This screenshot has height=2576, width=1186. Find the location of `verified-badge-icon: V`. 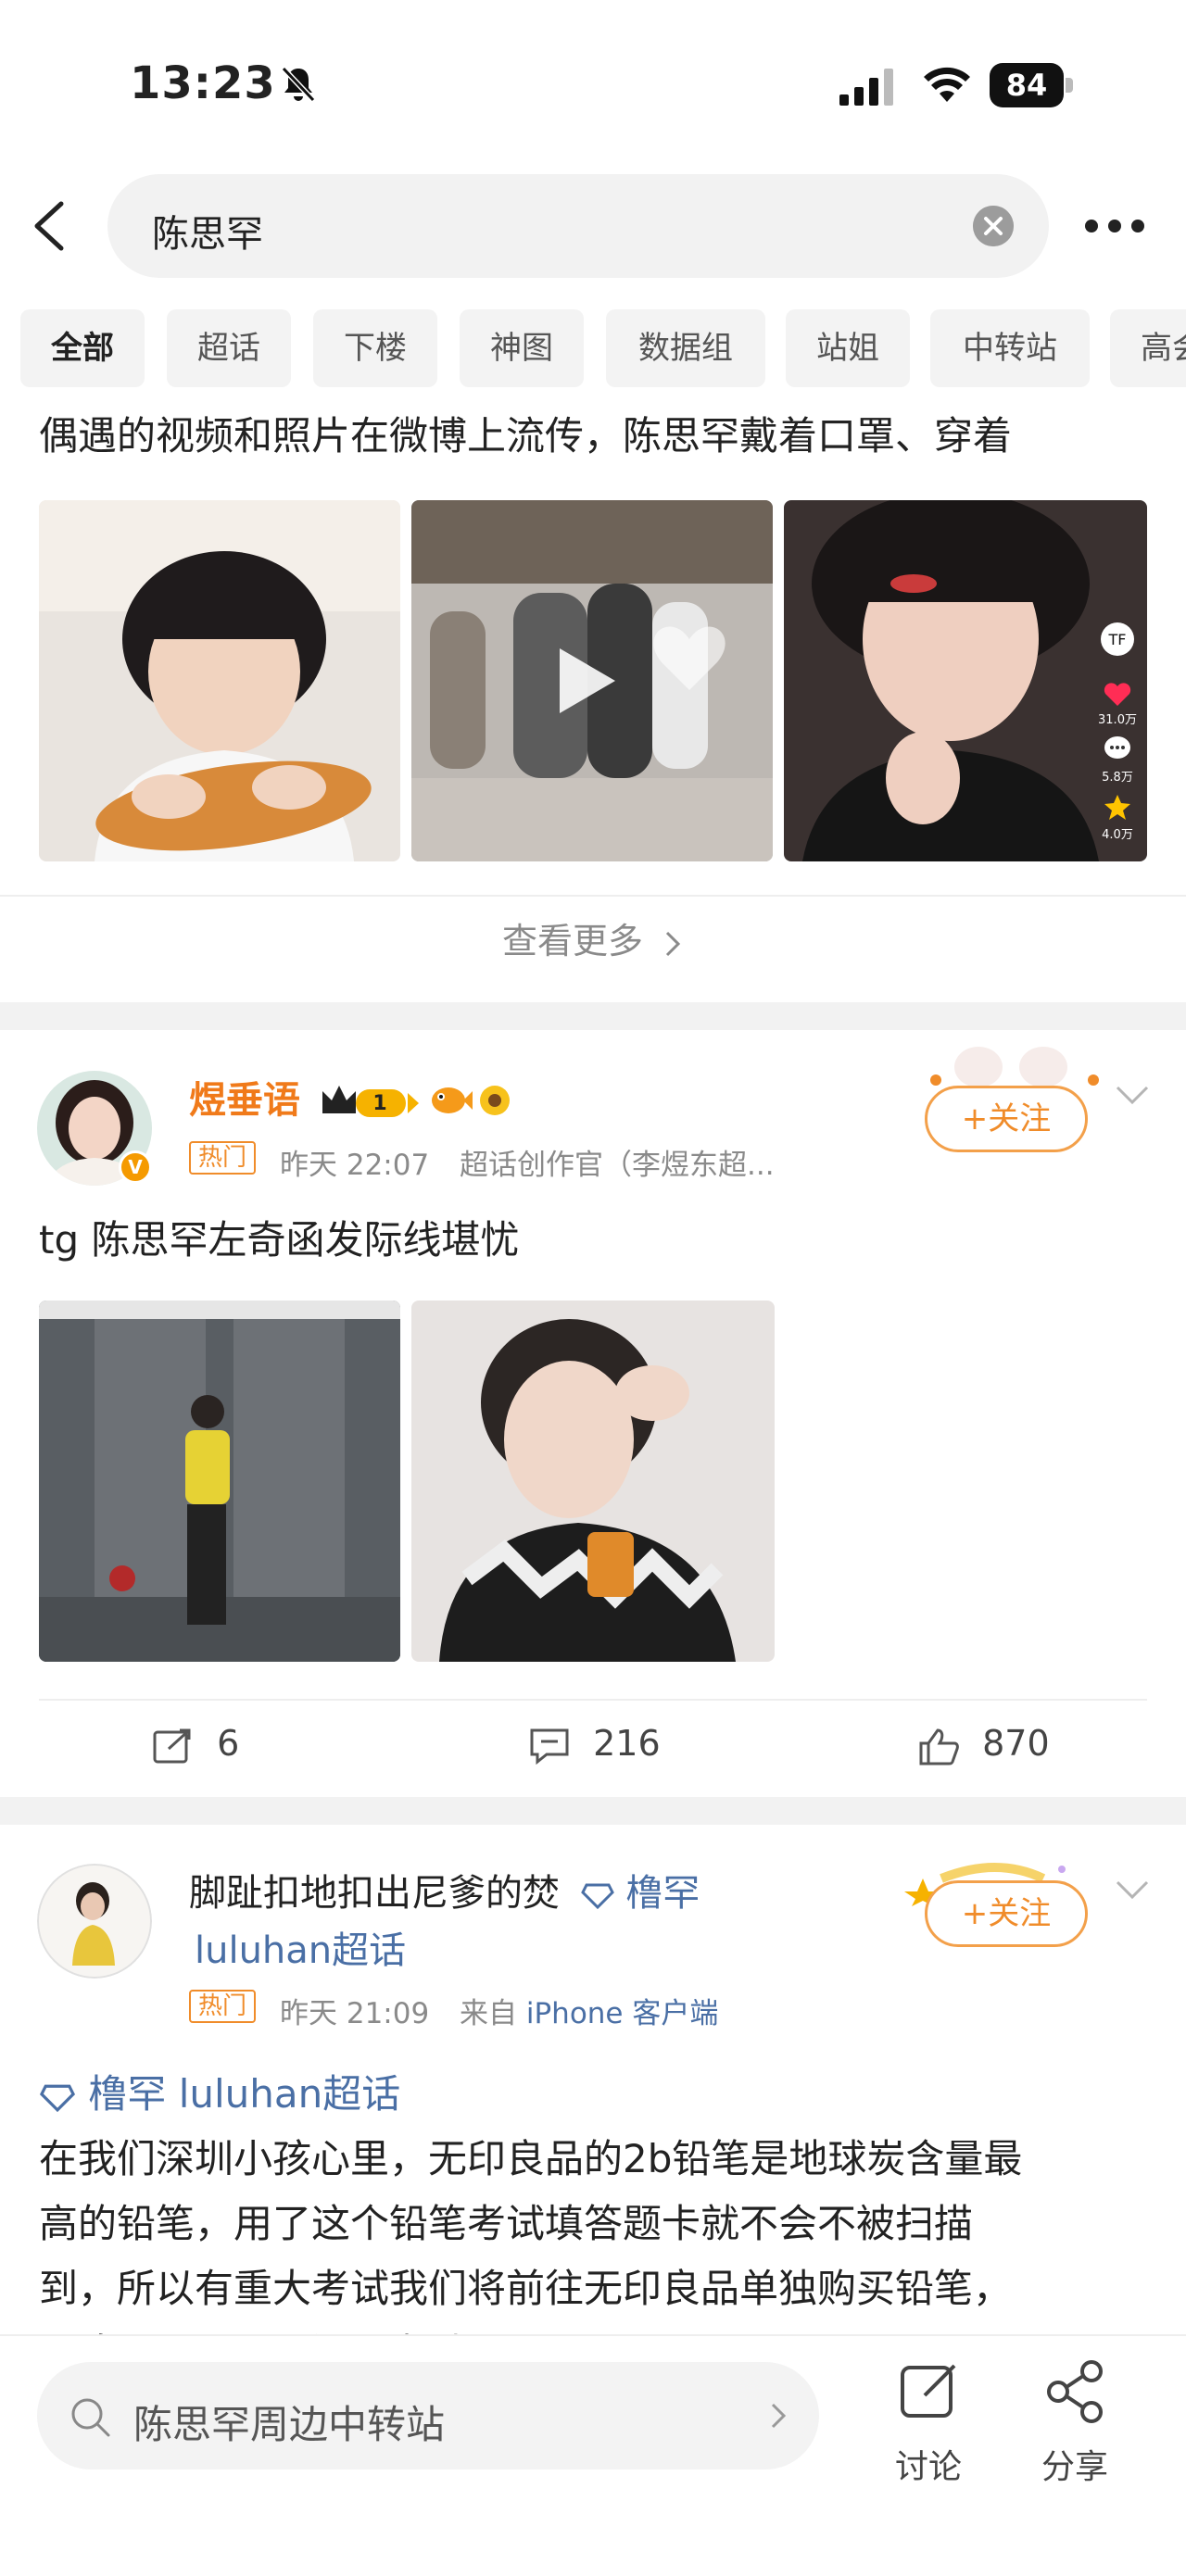

verified-badge-icon: V is located at coordinates (135, 1167).